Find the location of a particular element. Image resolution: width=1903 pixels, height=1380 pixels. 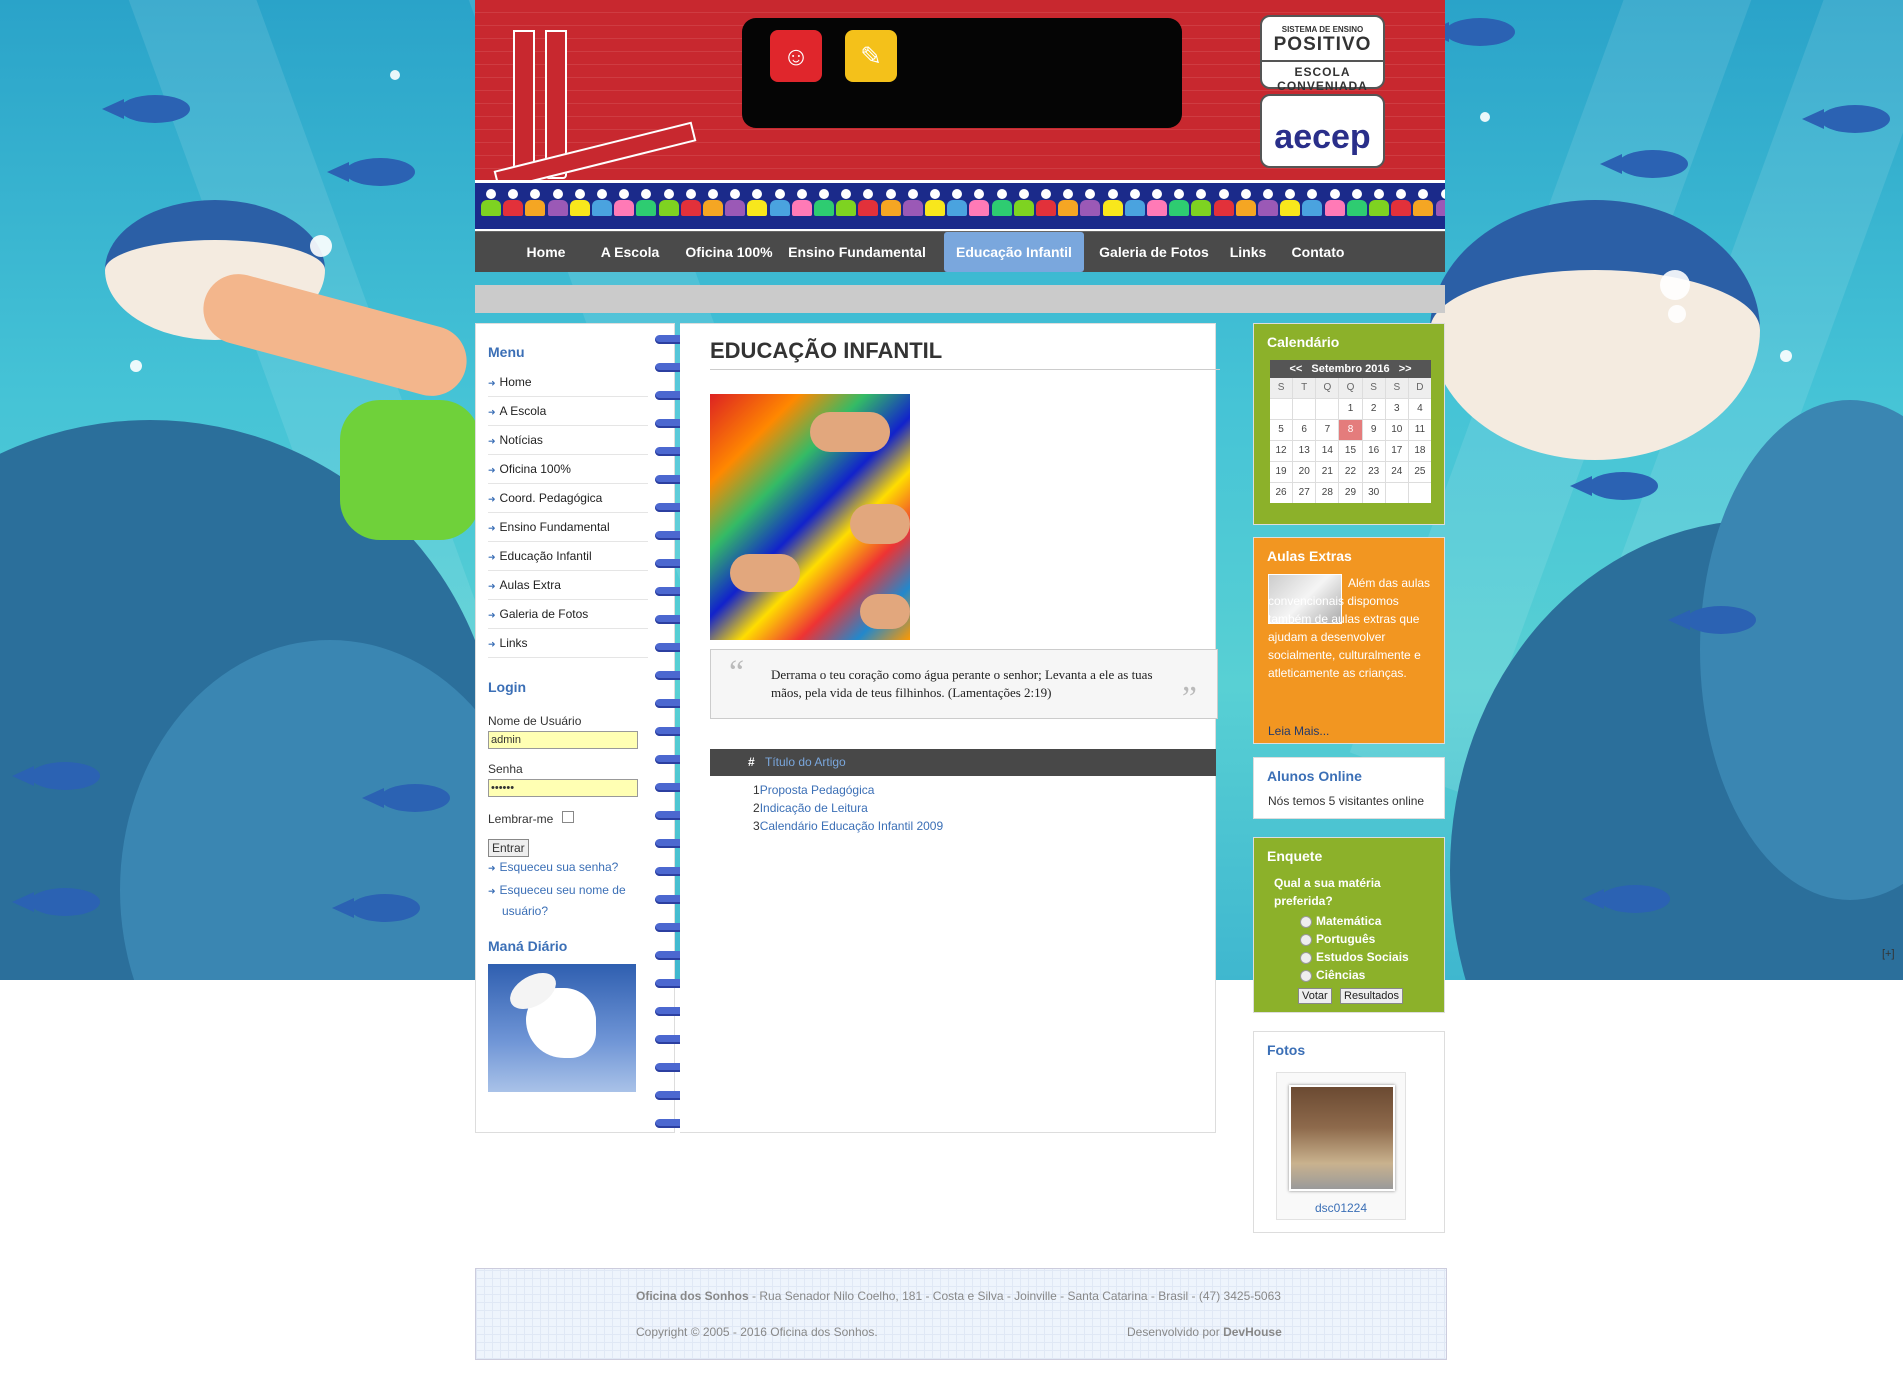

calendar-day: 15 is located at coordinates (1350, 451).